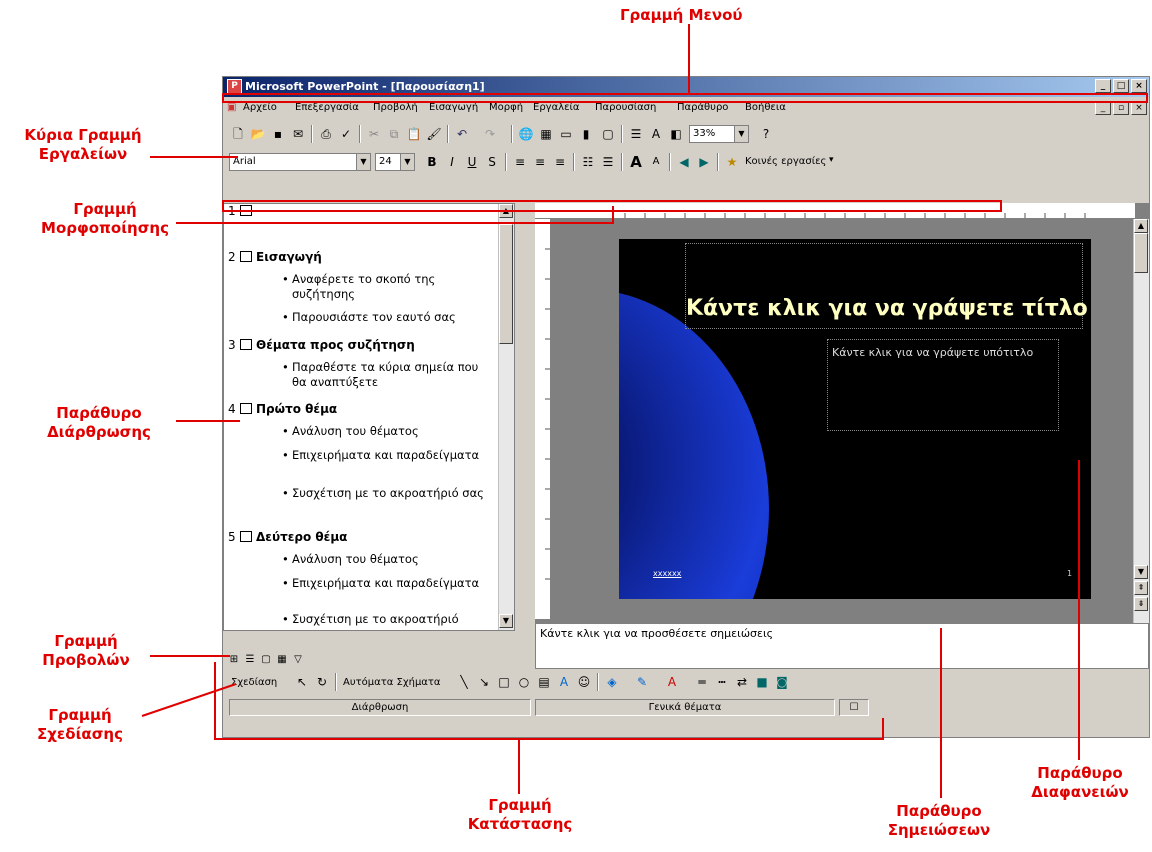 Image resolution: width=1152 pixels, height=852 pixels. I want to click on rectangle-icon: □, so click(504, 682).